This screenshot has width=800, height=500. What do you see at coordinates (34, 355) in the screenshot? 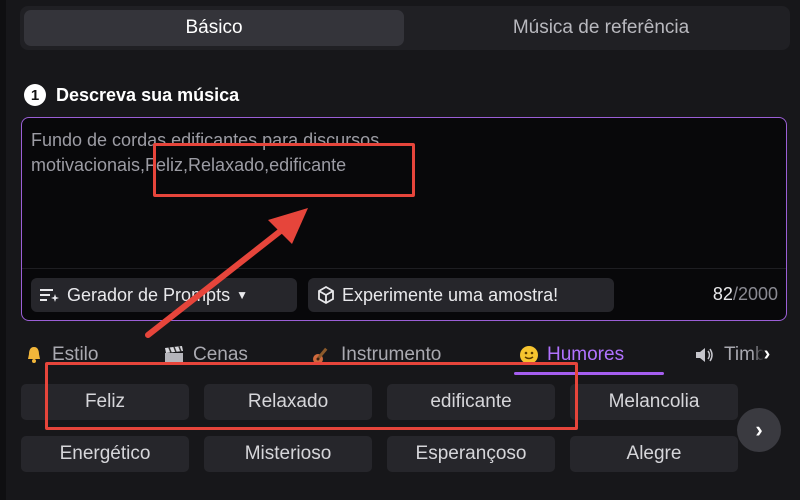
I see `bell-icon` at bounding box center [34, 355].